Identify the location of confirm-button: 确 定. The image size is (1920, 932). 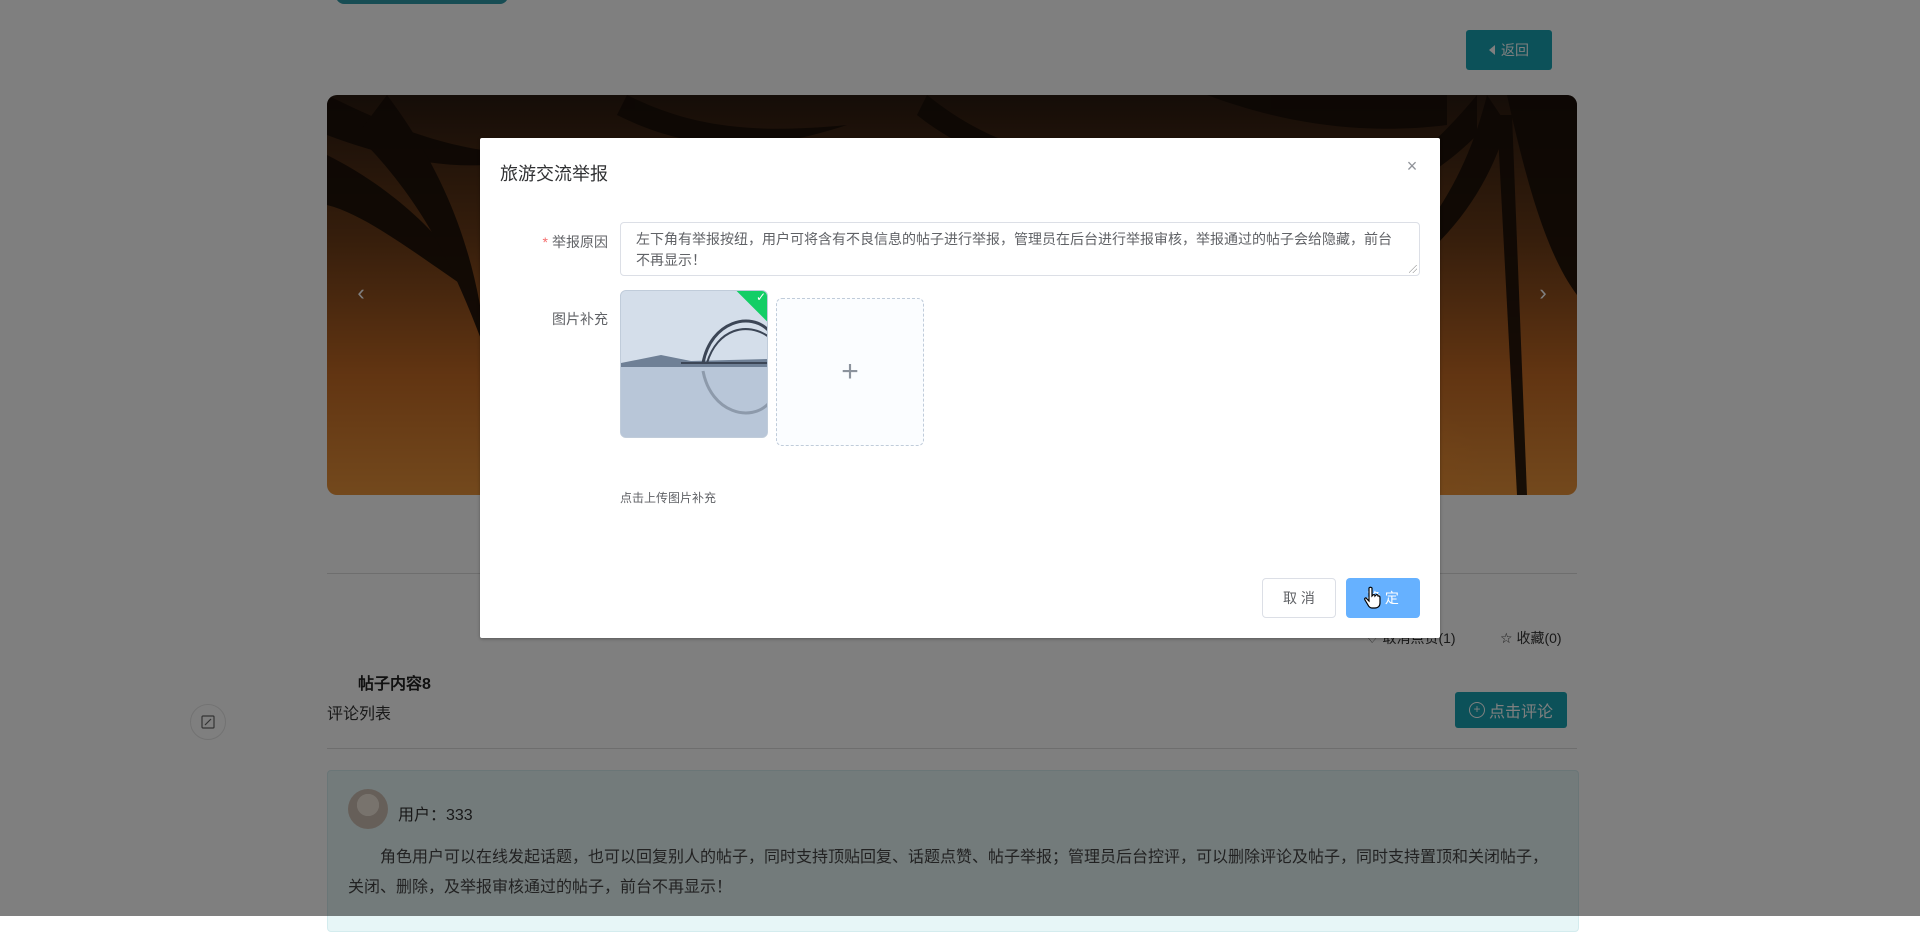
(1383, 598).